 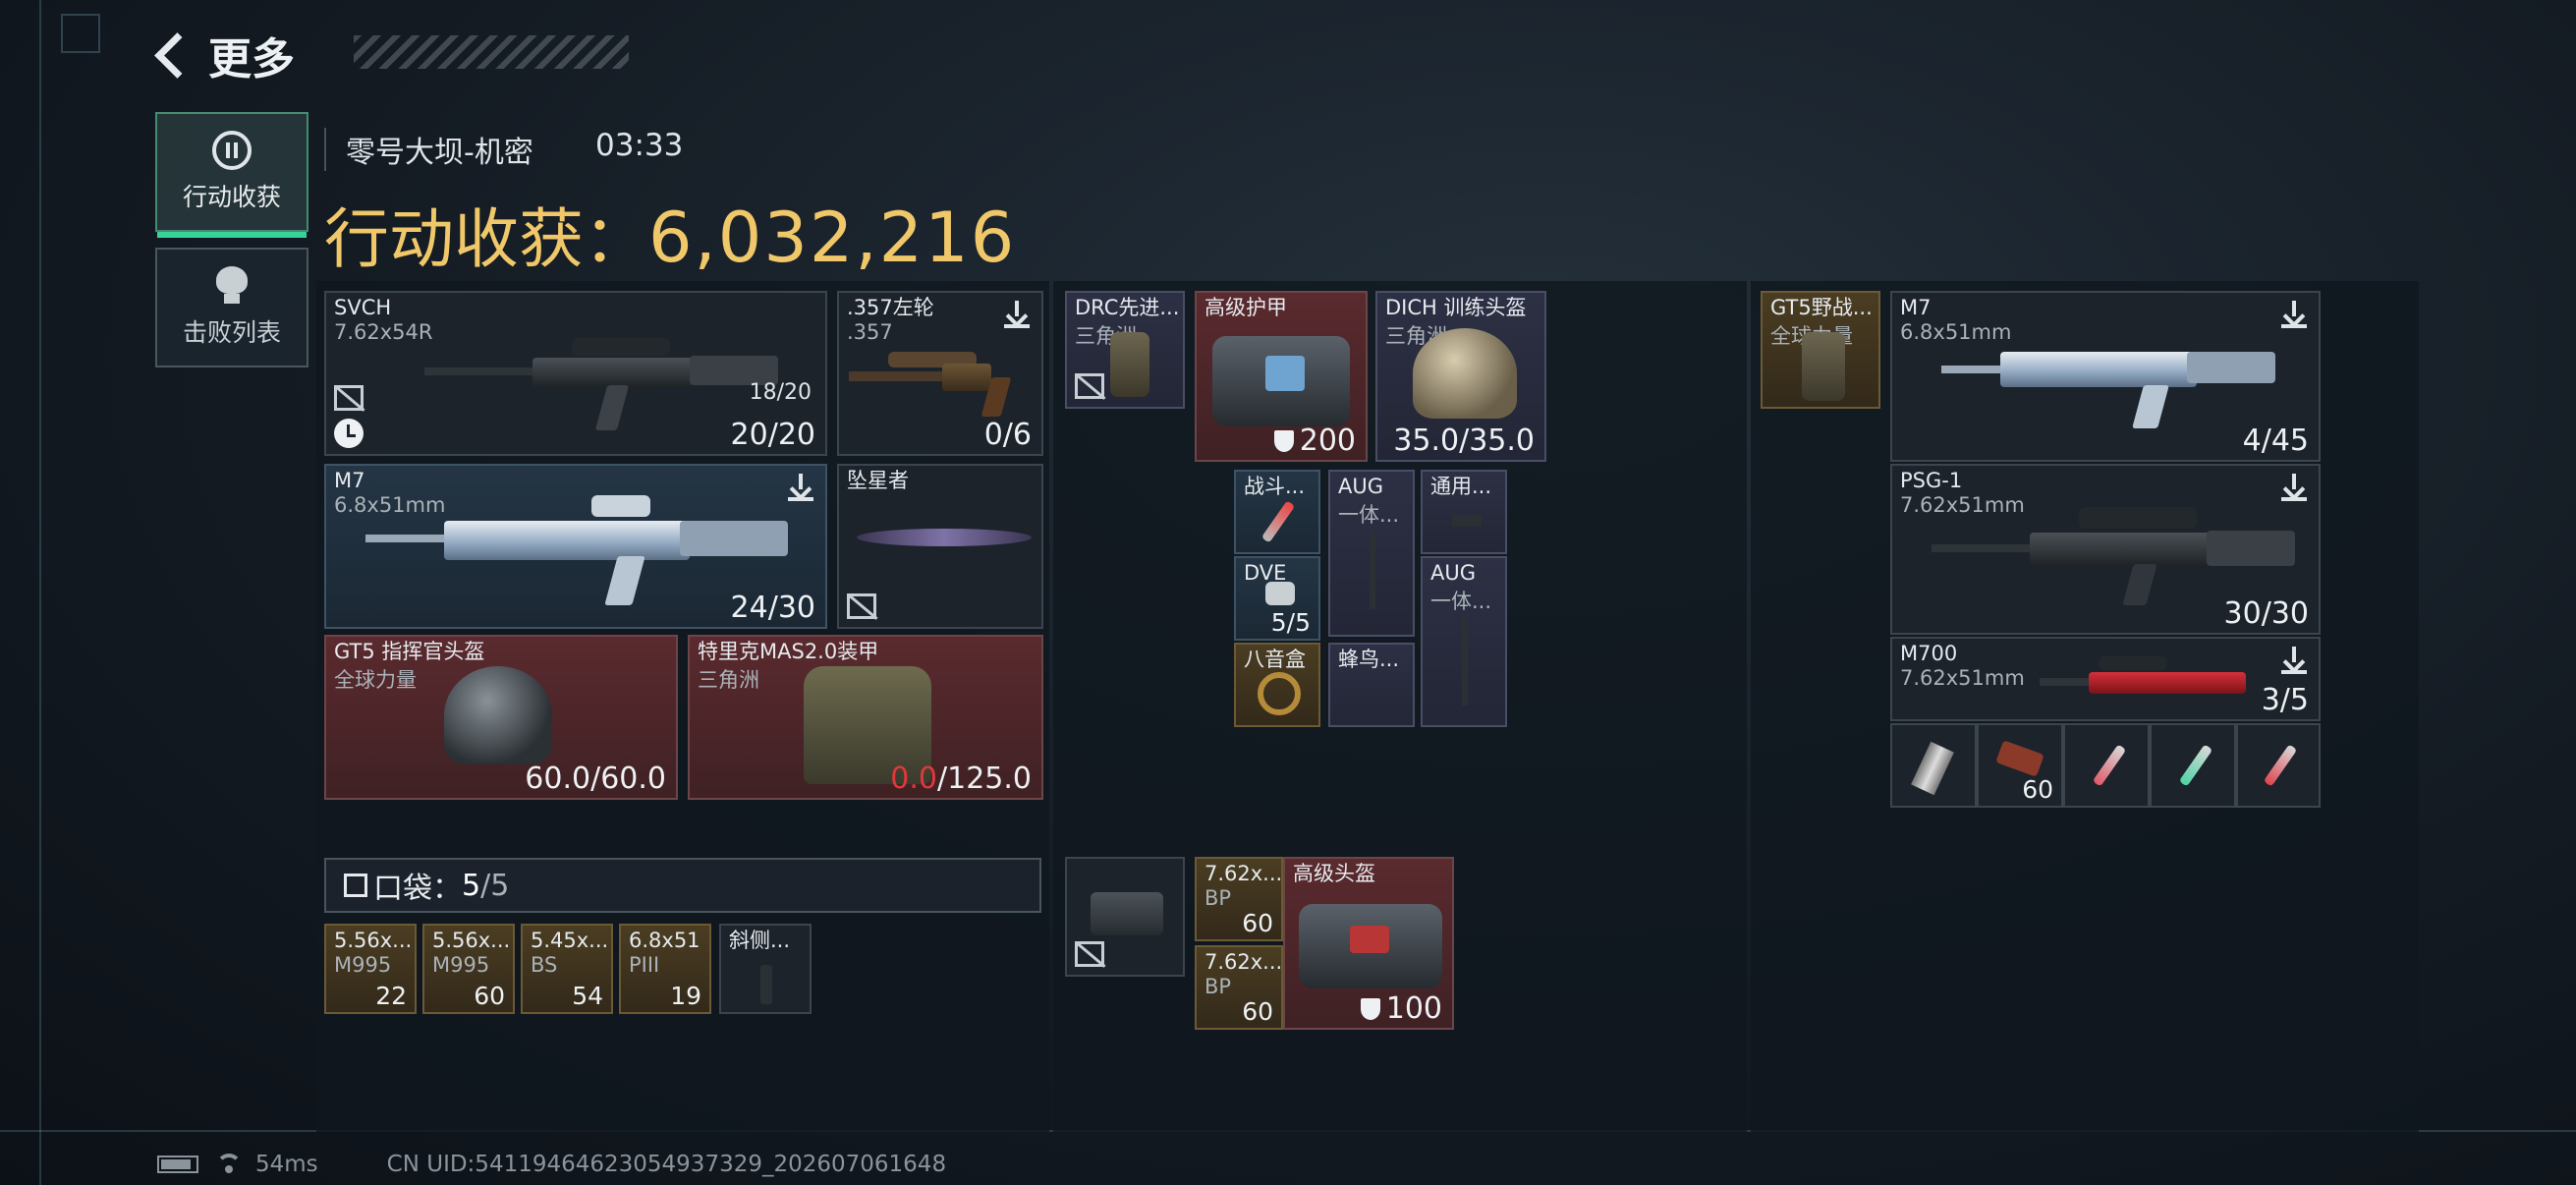 What do you see at coordinates (544, 965) in the screenshot?
I see `item-sub: BS` at bounding box center [544, 965].